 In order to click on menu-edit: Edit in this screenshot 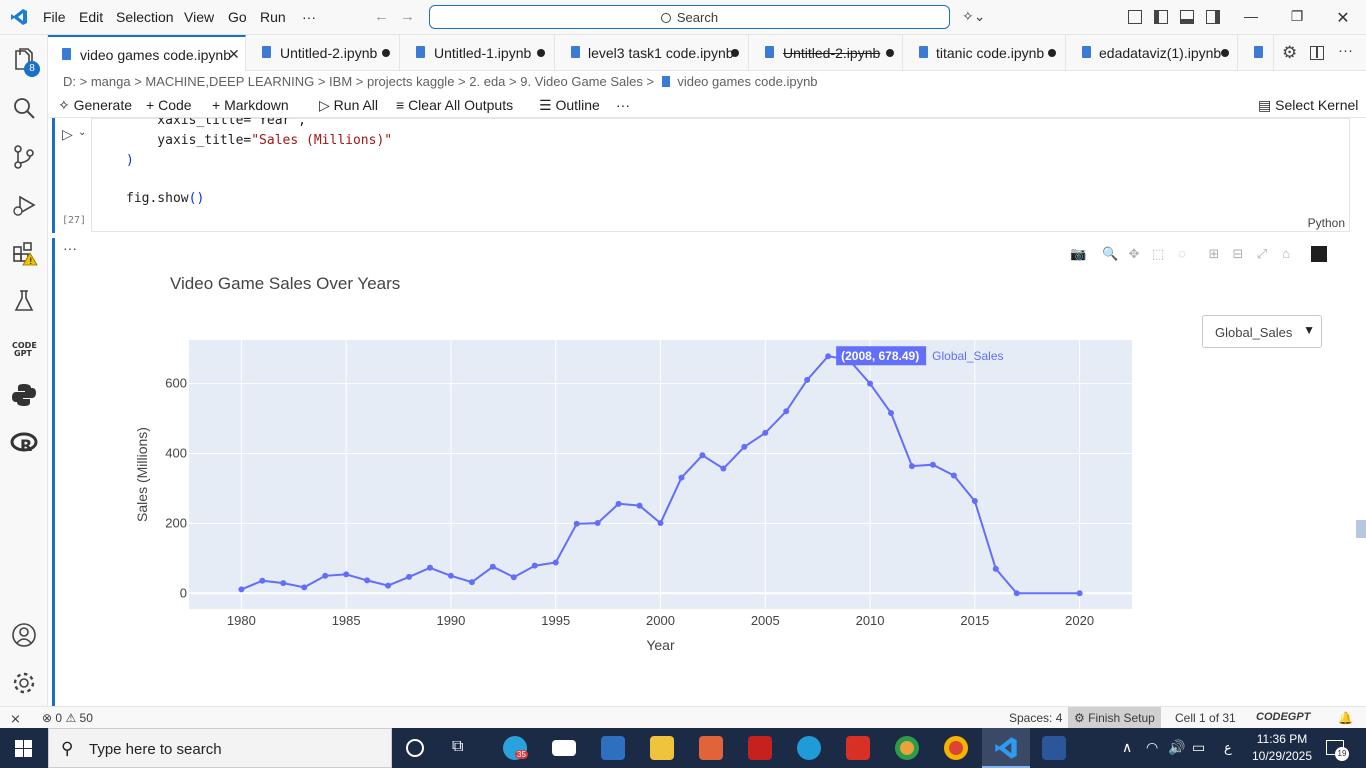, I will do `click(91, 17)`.